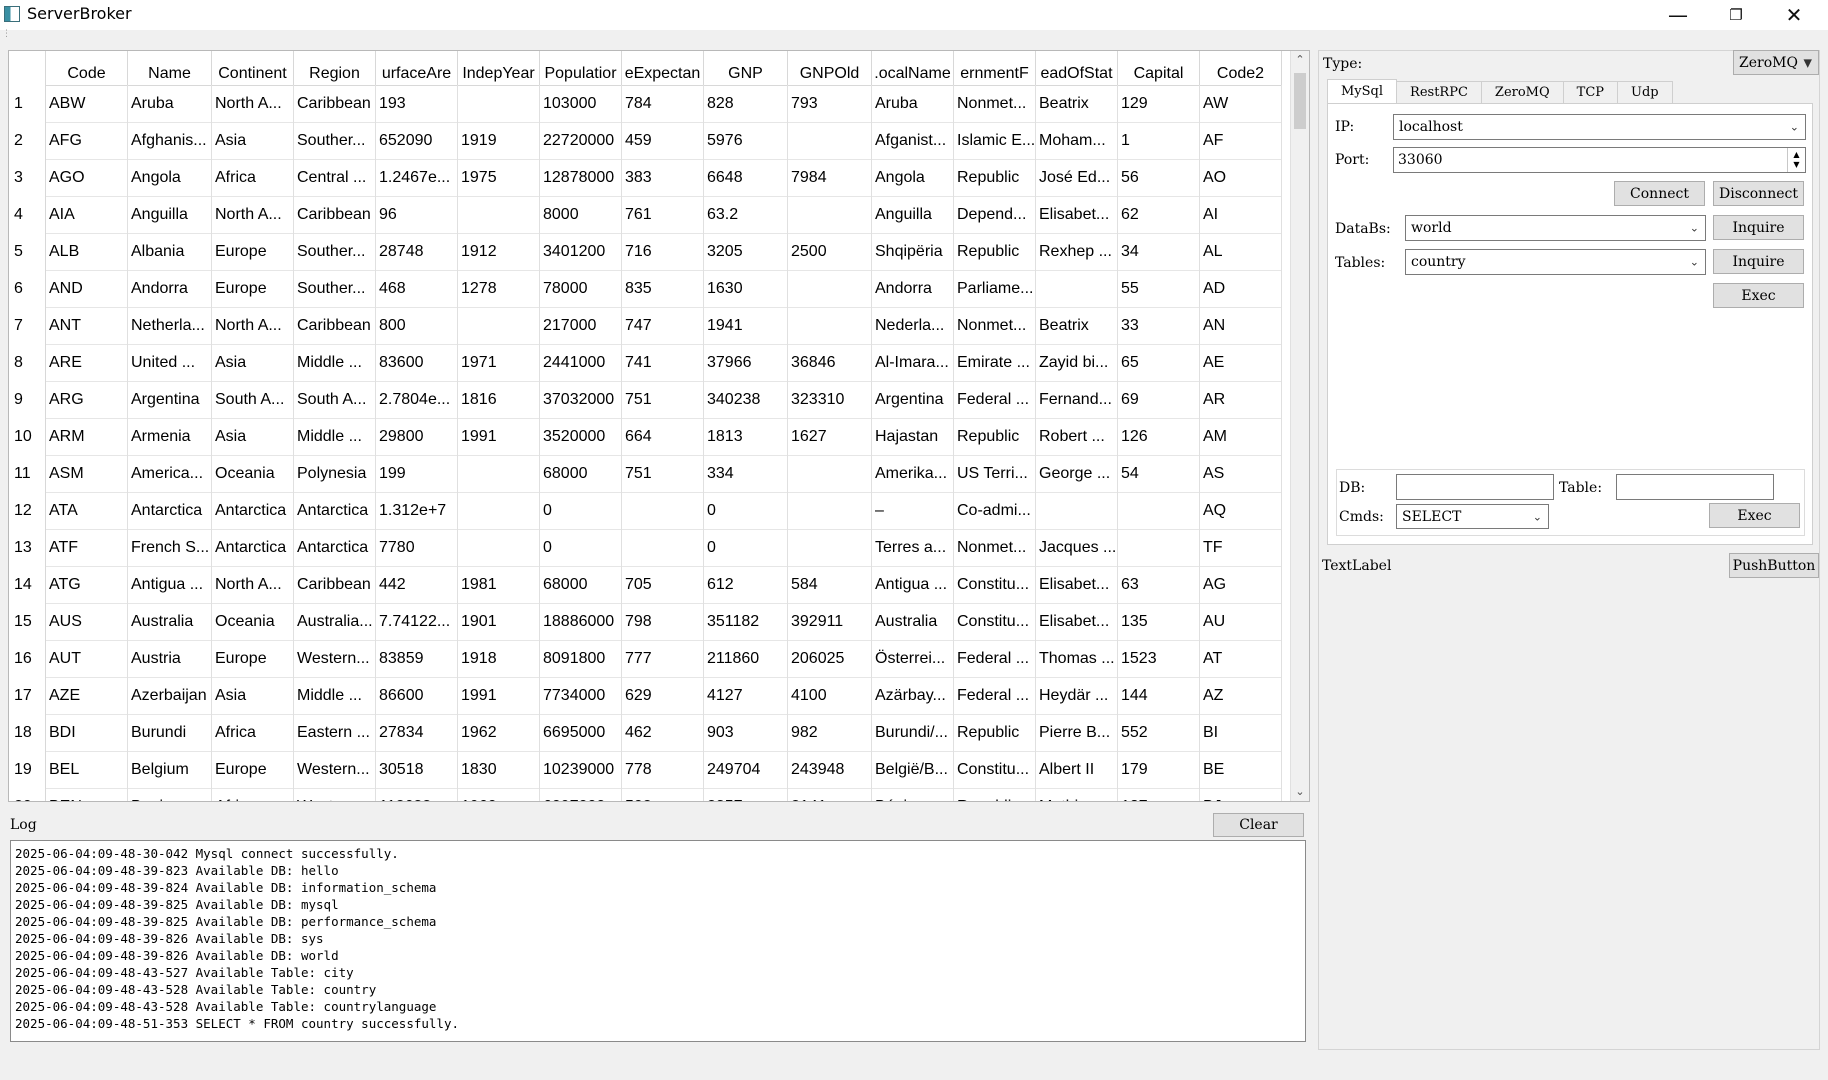 Image resolution: width=1828 pixels, height=1080 pixels. I want to click on table-input, so click(1695, 487).